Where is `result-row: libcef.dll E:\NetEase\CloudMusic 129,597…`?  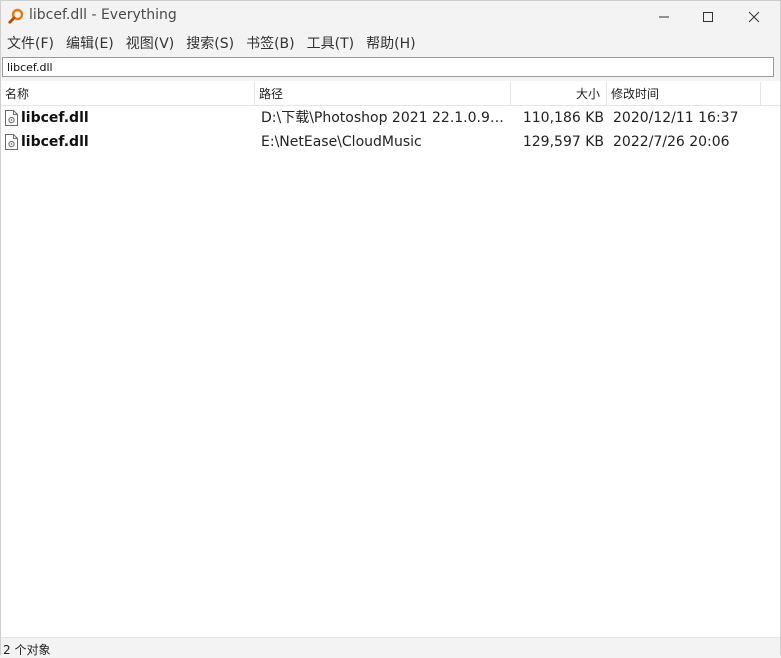
result-row: libcef.dll E:\NetEase\CloudMusic 129,597… is located at coordinates (390, 142).